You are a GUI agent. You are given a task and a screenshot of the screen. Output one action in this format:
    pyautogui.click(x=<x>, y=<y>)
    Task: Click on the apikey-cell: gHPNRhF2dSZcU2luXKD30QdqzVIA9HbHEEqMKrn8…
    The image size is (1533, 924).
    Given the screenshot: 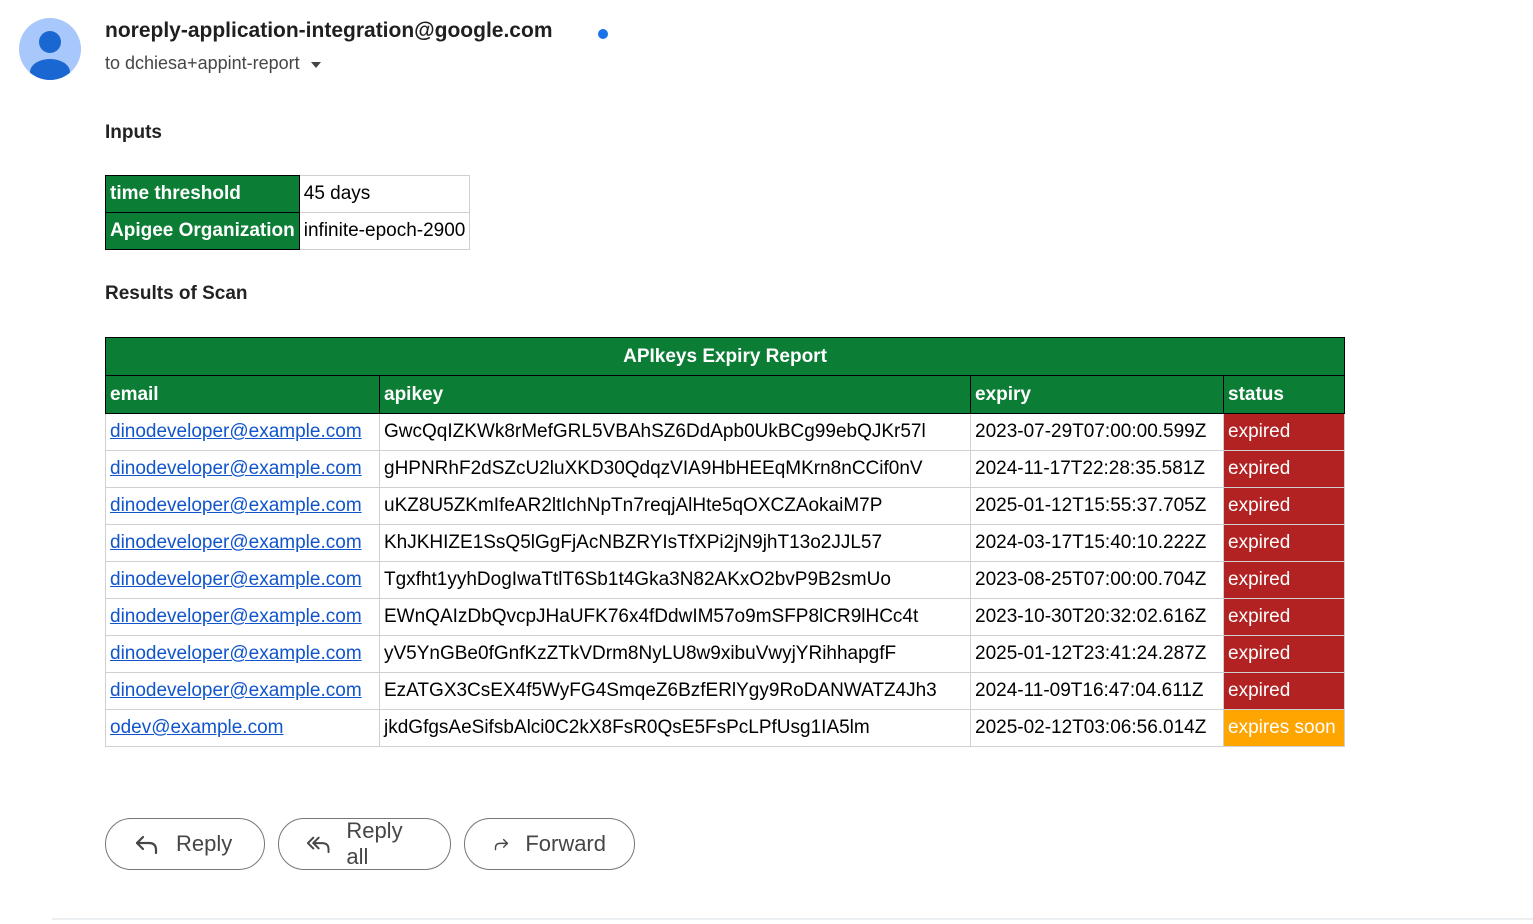 What is the action you would take?
    pyautogui.click(x=675, y=469)
    